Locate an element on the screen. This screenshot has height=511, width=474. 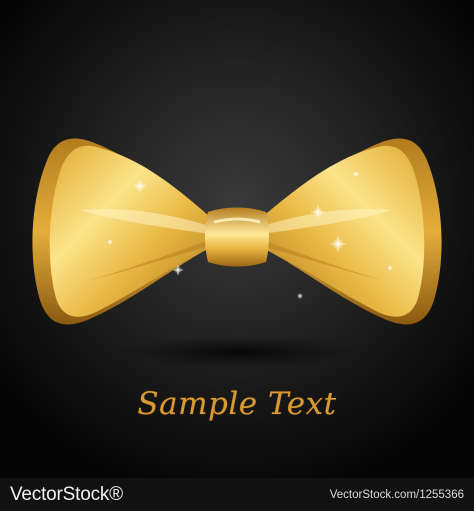
image-id-label: VectorStock.com/1255366 is located at coordinates (396, 494).